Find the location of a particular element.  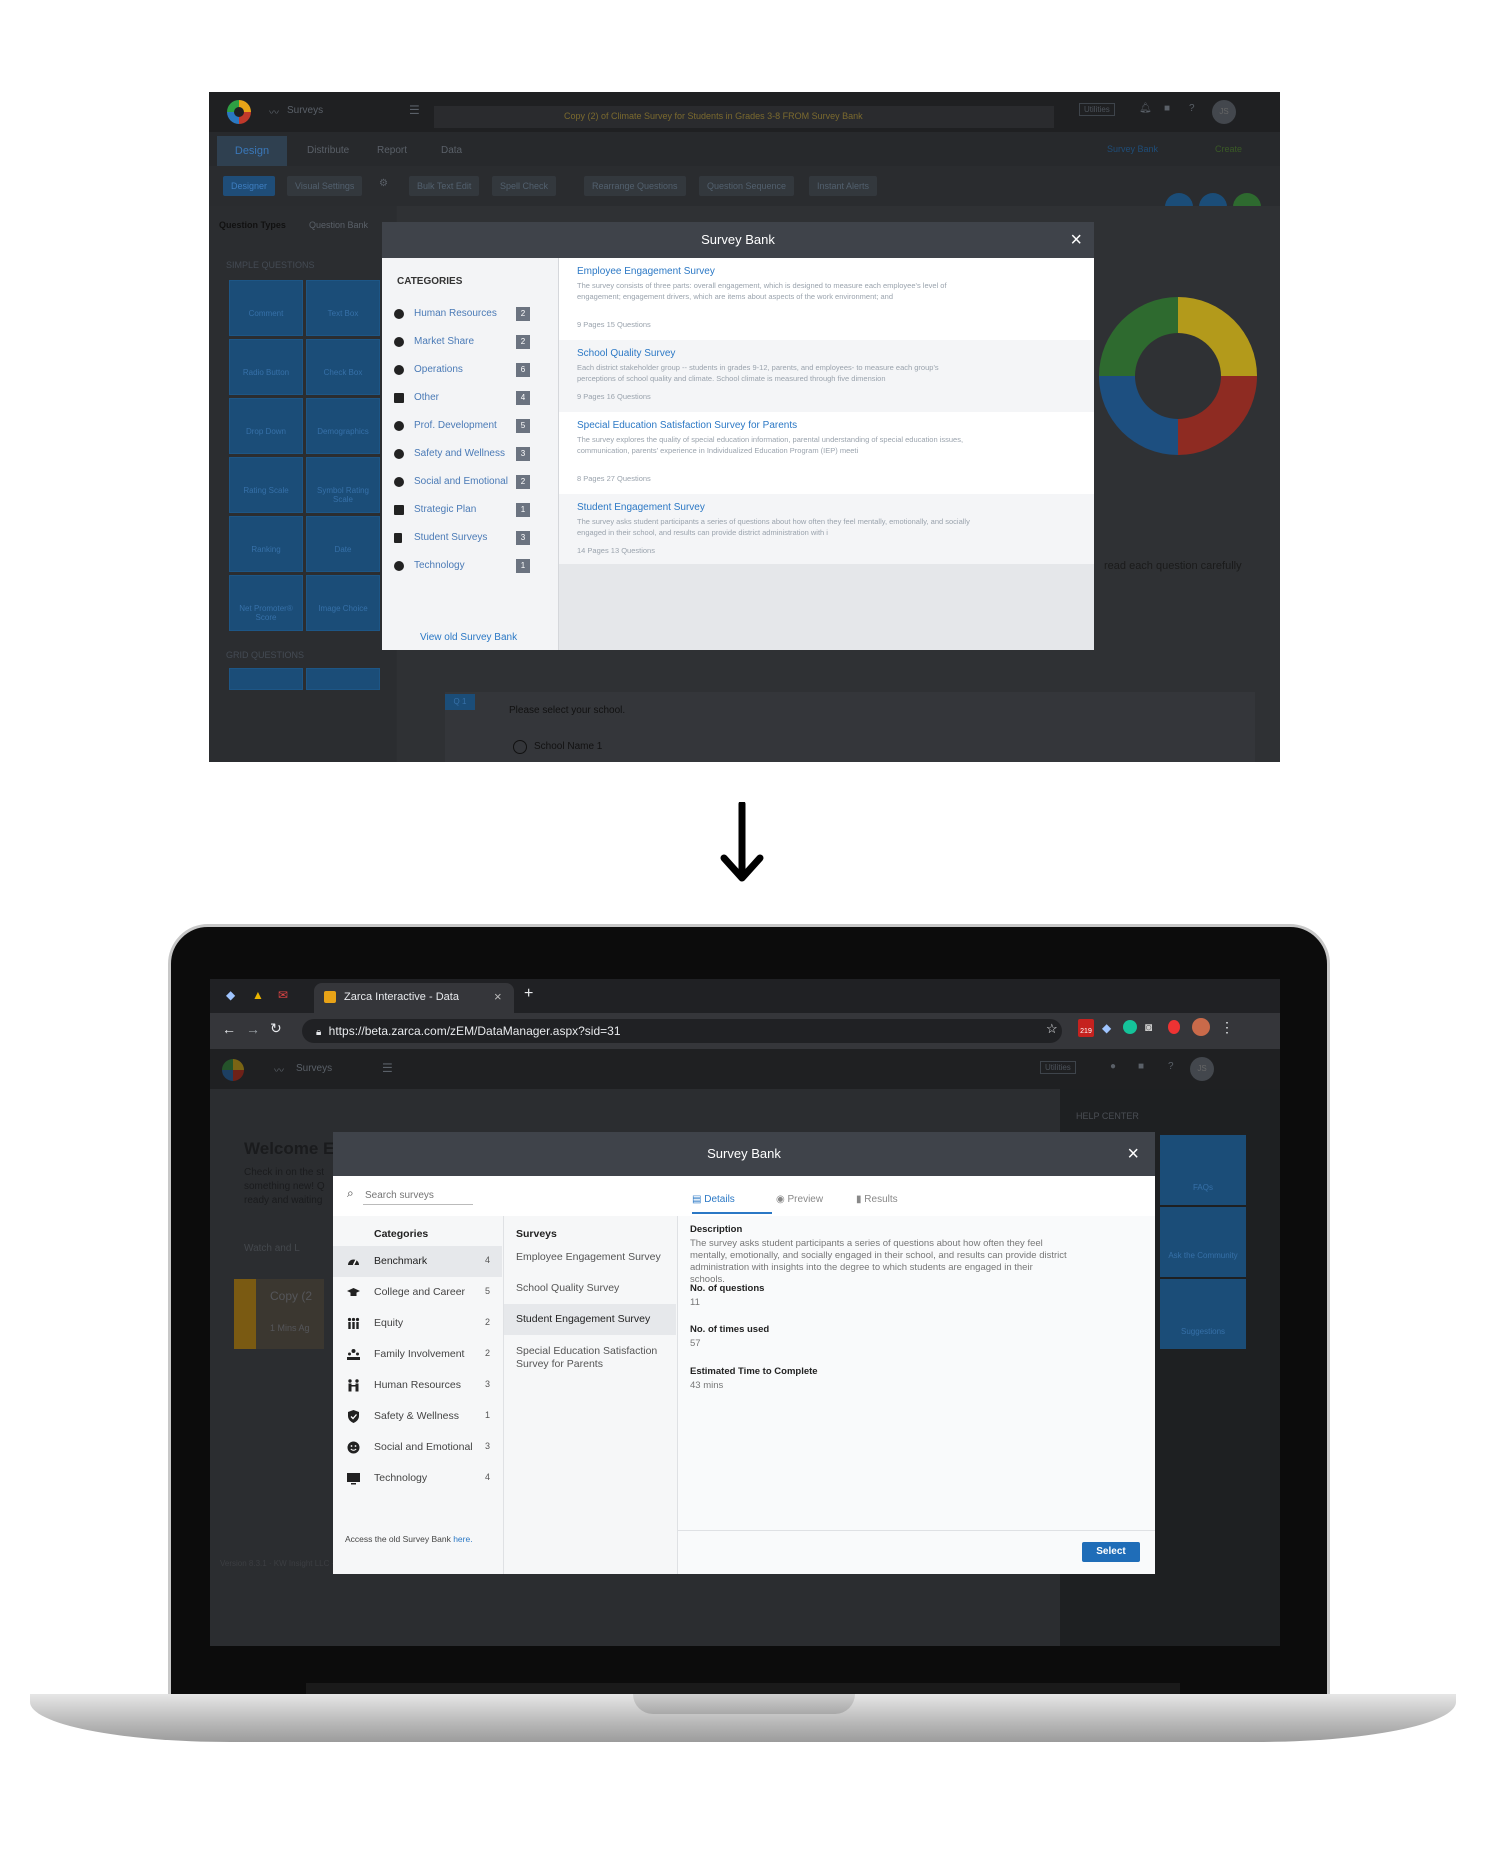

category-social-emotional: Social and Emotional 3 is located at coordinates (417, 1447).